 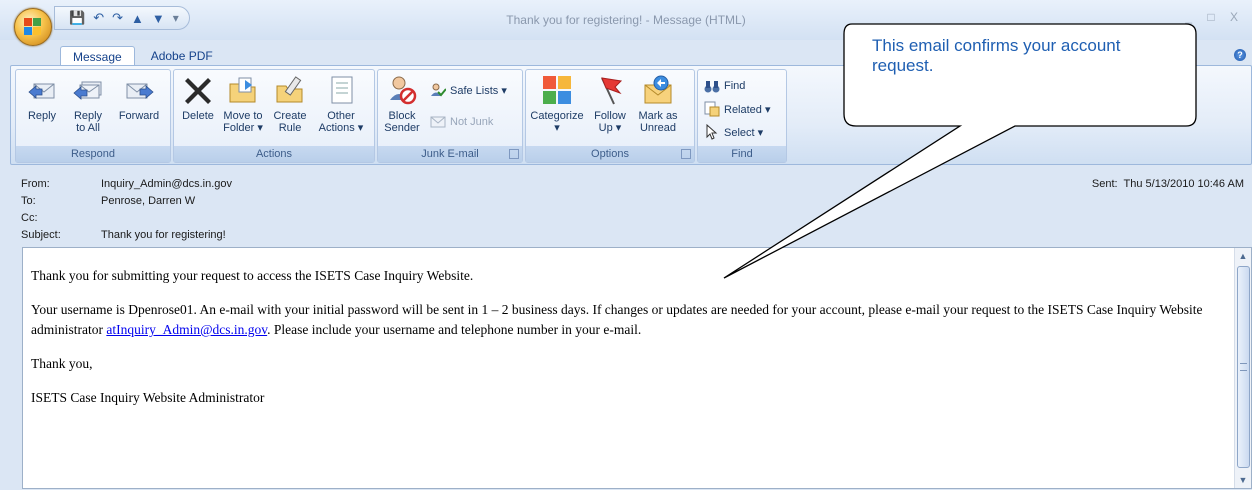 What do you see at coordinates (88, 90) in the screenshot?
I see `reply-all-icon` at bounding box center [88, 90].